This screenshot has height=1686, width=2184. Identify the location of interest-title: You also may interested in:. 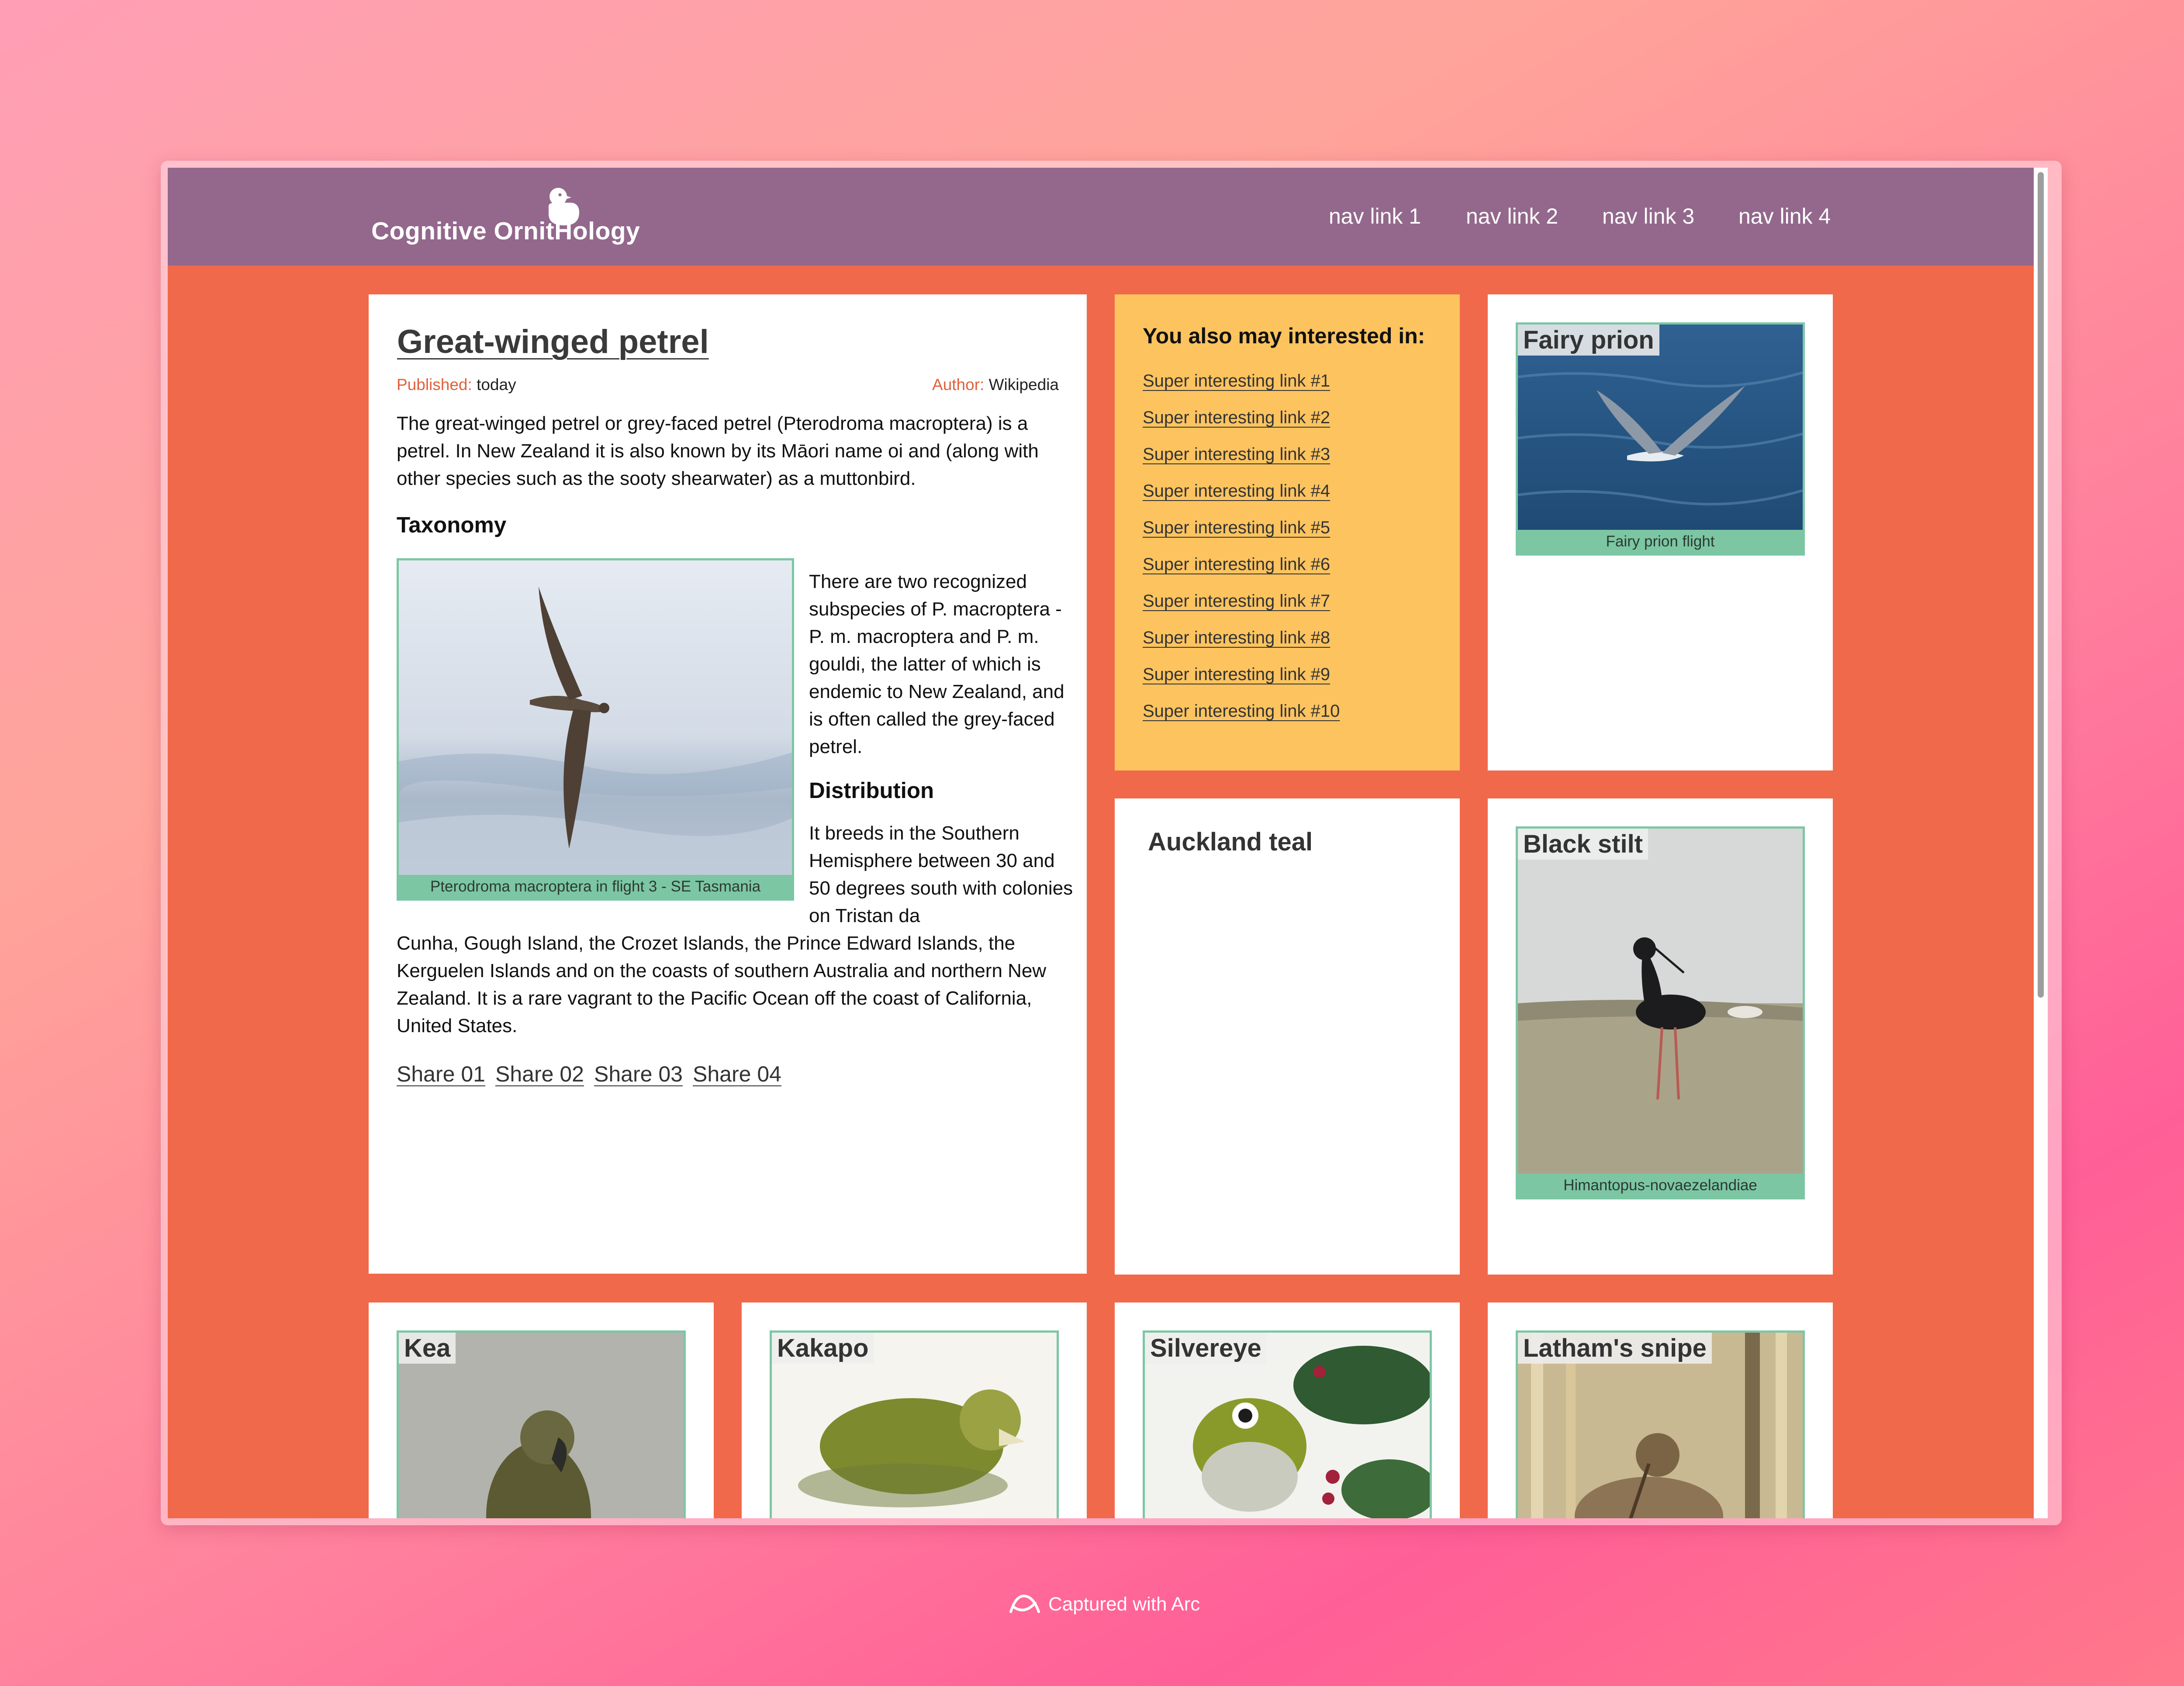
(1284, 336).